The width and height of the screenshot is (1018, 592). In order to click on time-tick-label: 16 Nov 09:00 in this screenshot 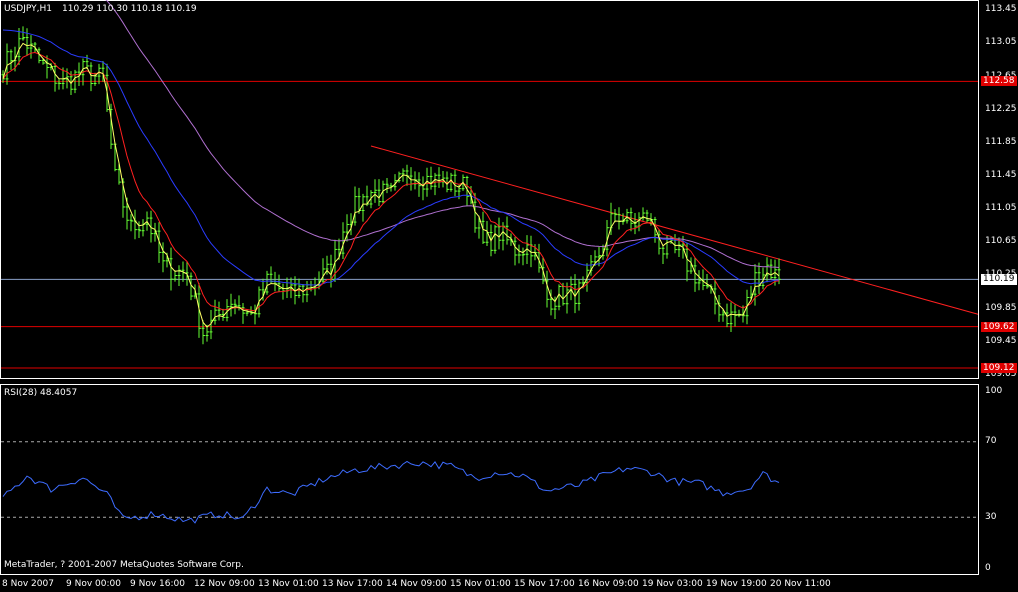, I will do `click(608, 584)`.